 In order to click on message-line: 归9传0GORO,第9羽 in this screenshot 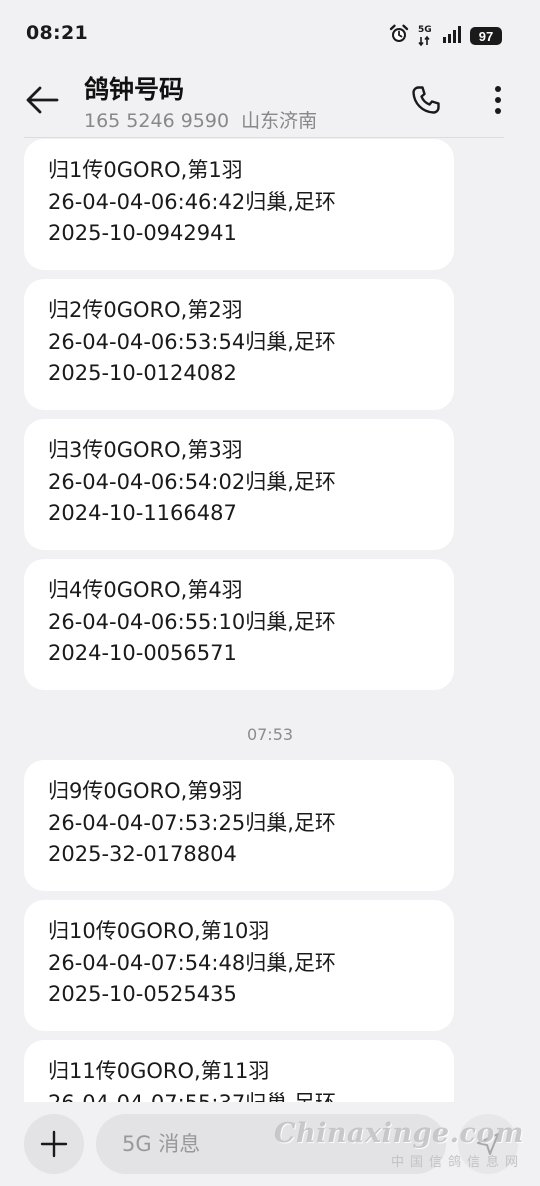, I will do `click(145, 791)`.